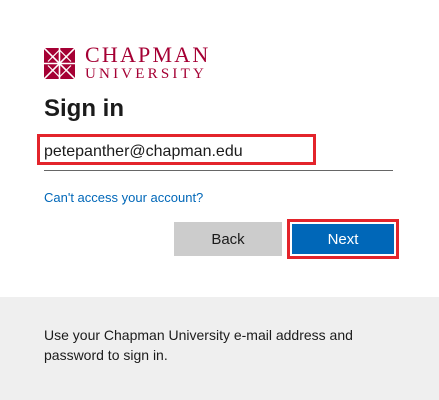 This screenshot has width=439, height=400. I want to click on page-title: Sign in, so click(84, 108).